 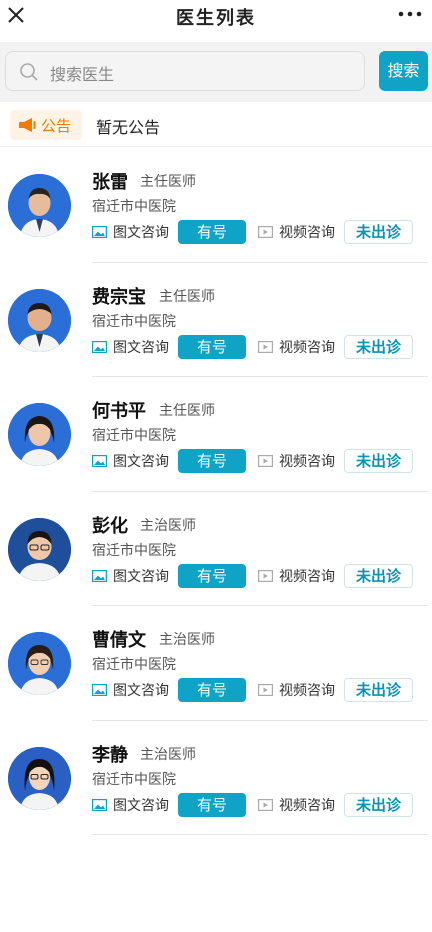 What do you see at coordinates (56, 126) in the screenshot?
I see `notice-tag-label: 公告` at bounding box center [56, 126].